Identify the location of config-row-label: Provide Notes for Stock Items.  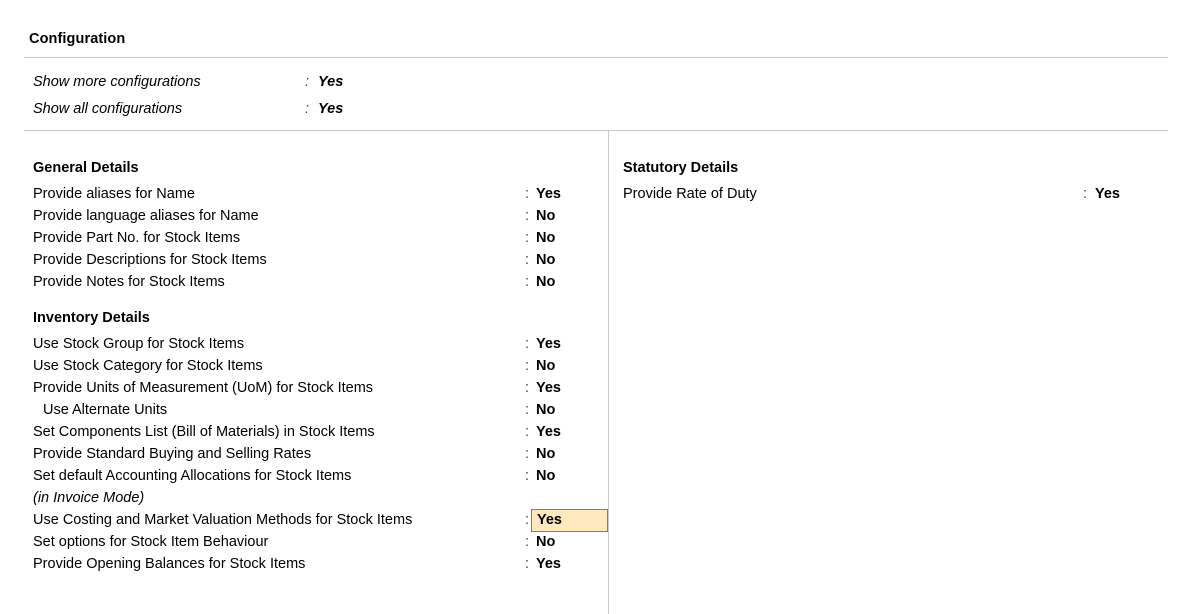
(129, 282).